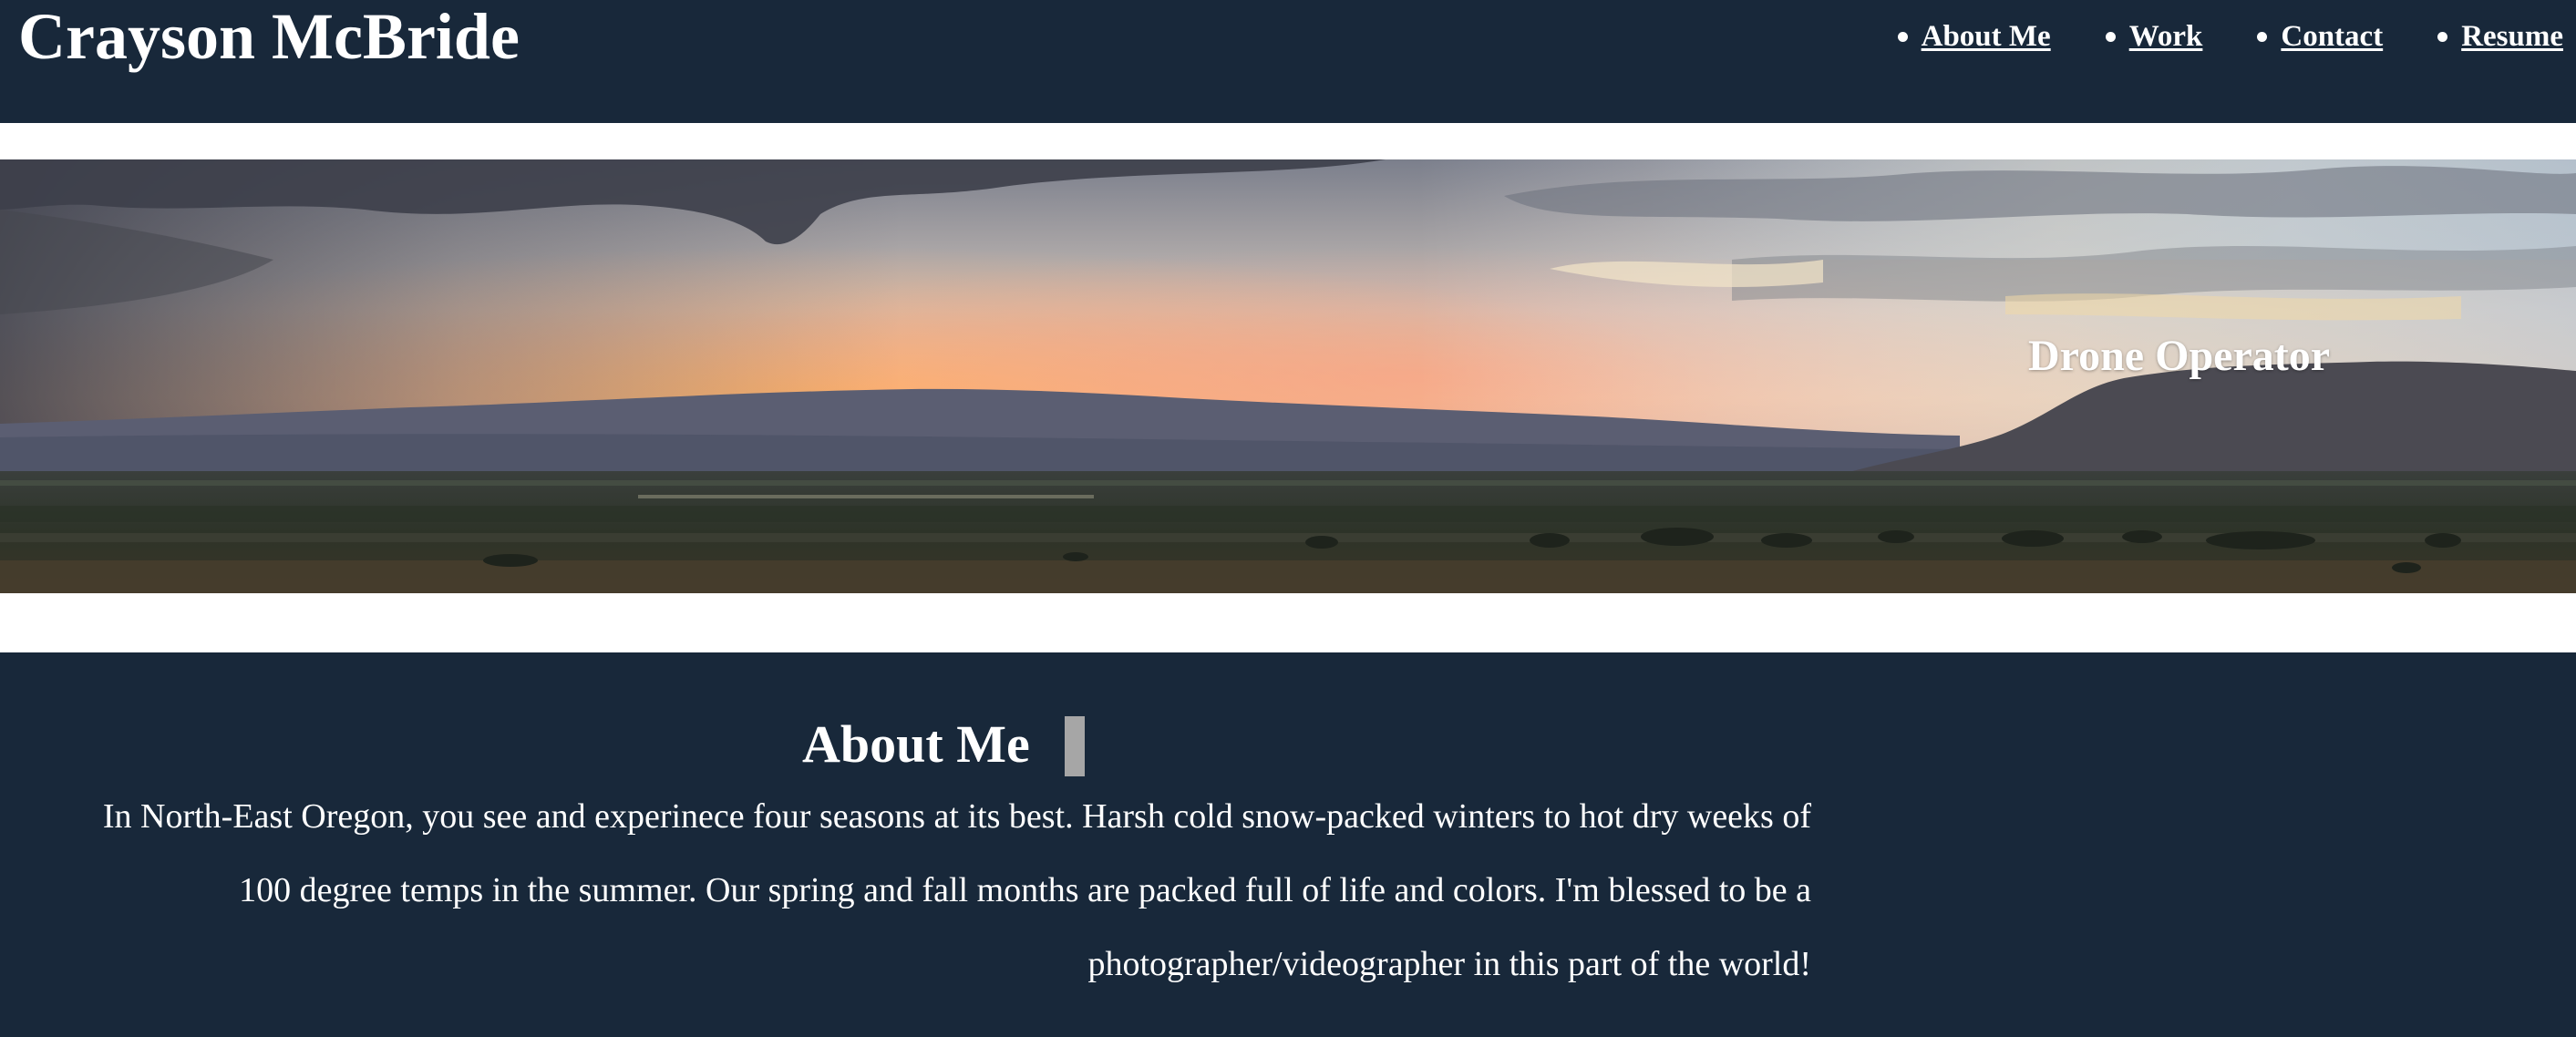 Image resolution: width=2576 pixels, height=1037 pixels. I want to click on nav-link-work: Work, so click(2166, 36).